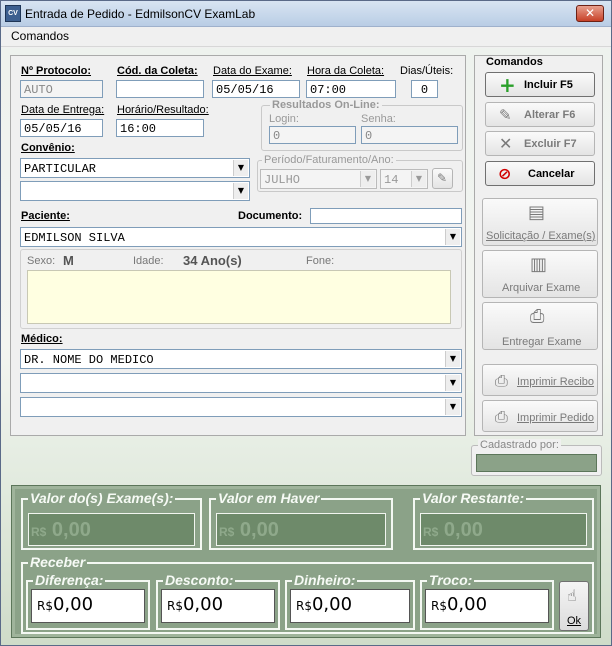 This screenshot has height=646, width=612. I want to click on valor-restante-group: Valor Restante: R$ 0,00, so click(503, 520).